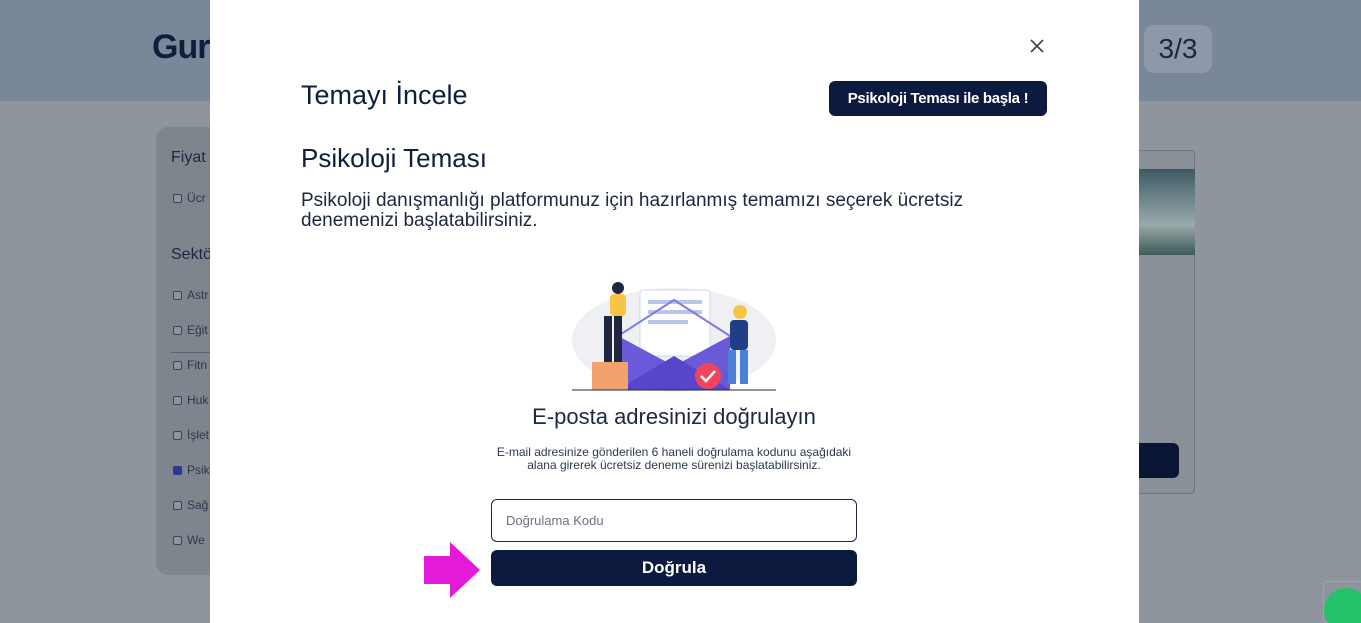 The image size is (1361, 623). Describe the element at coordinates (394, 158) in the screenshot. I see `theme-name: Psikoloji Teması` at that location.